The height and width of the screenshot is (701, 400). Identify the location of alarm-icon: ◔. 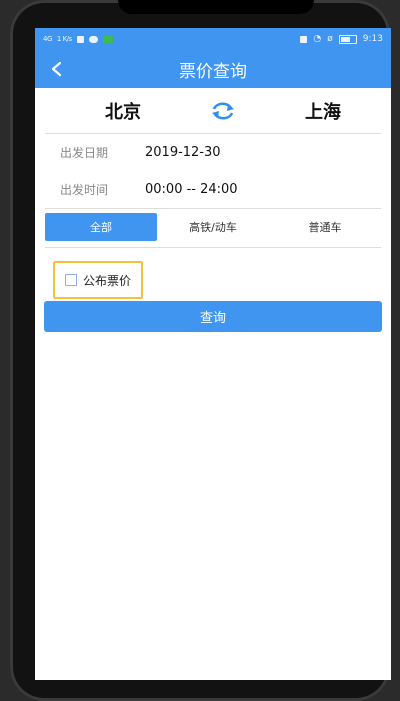
(317, 39).